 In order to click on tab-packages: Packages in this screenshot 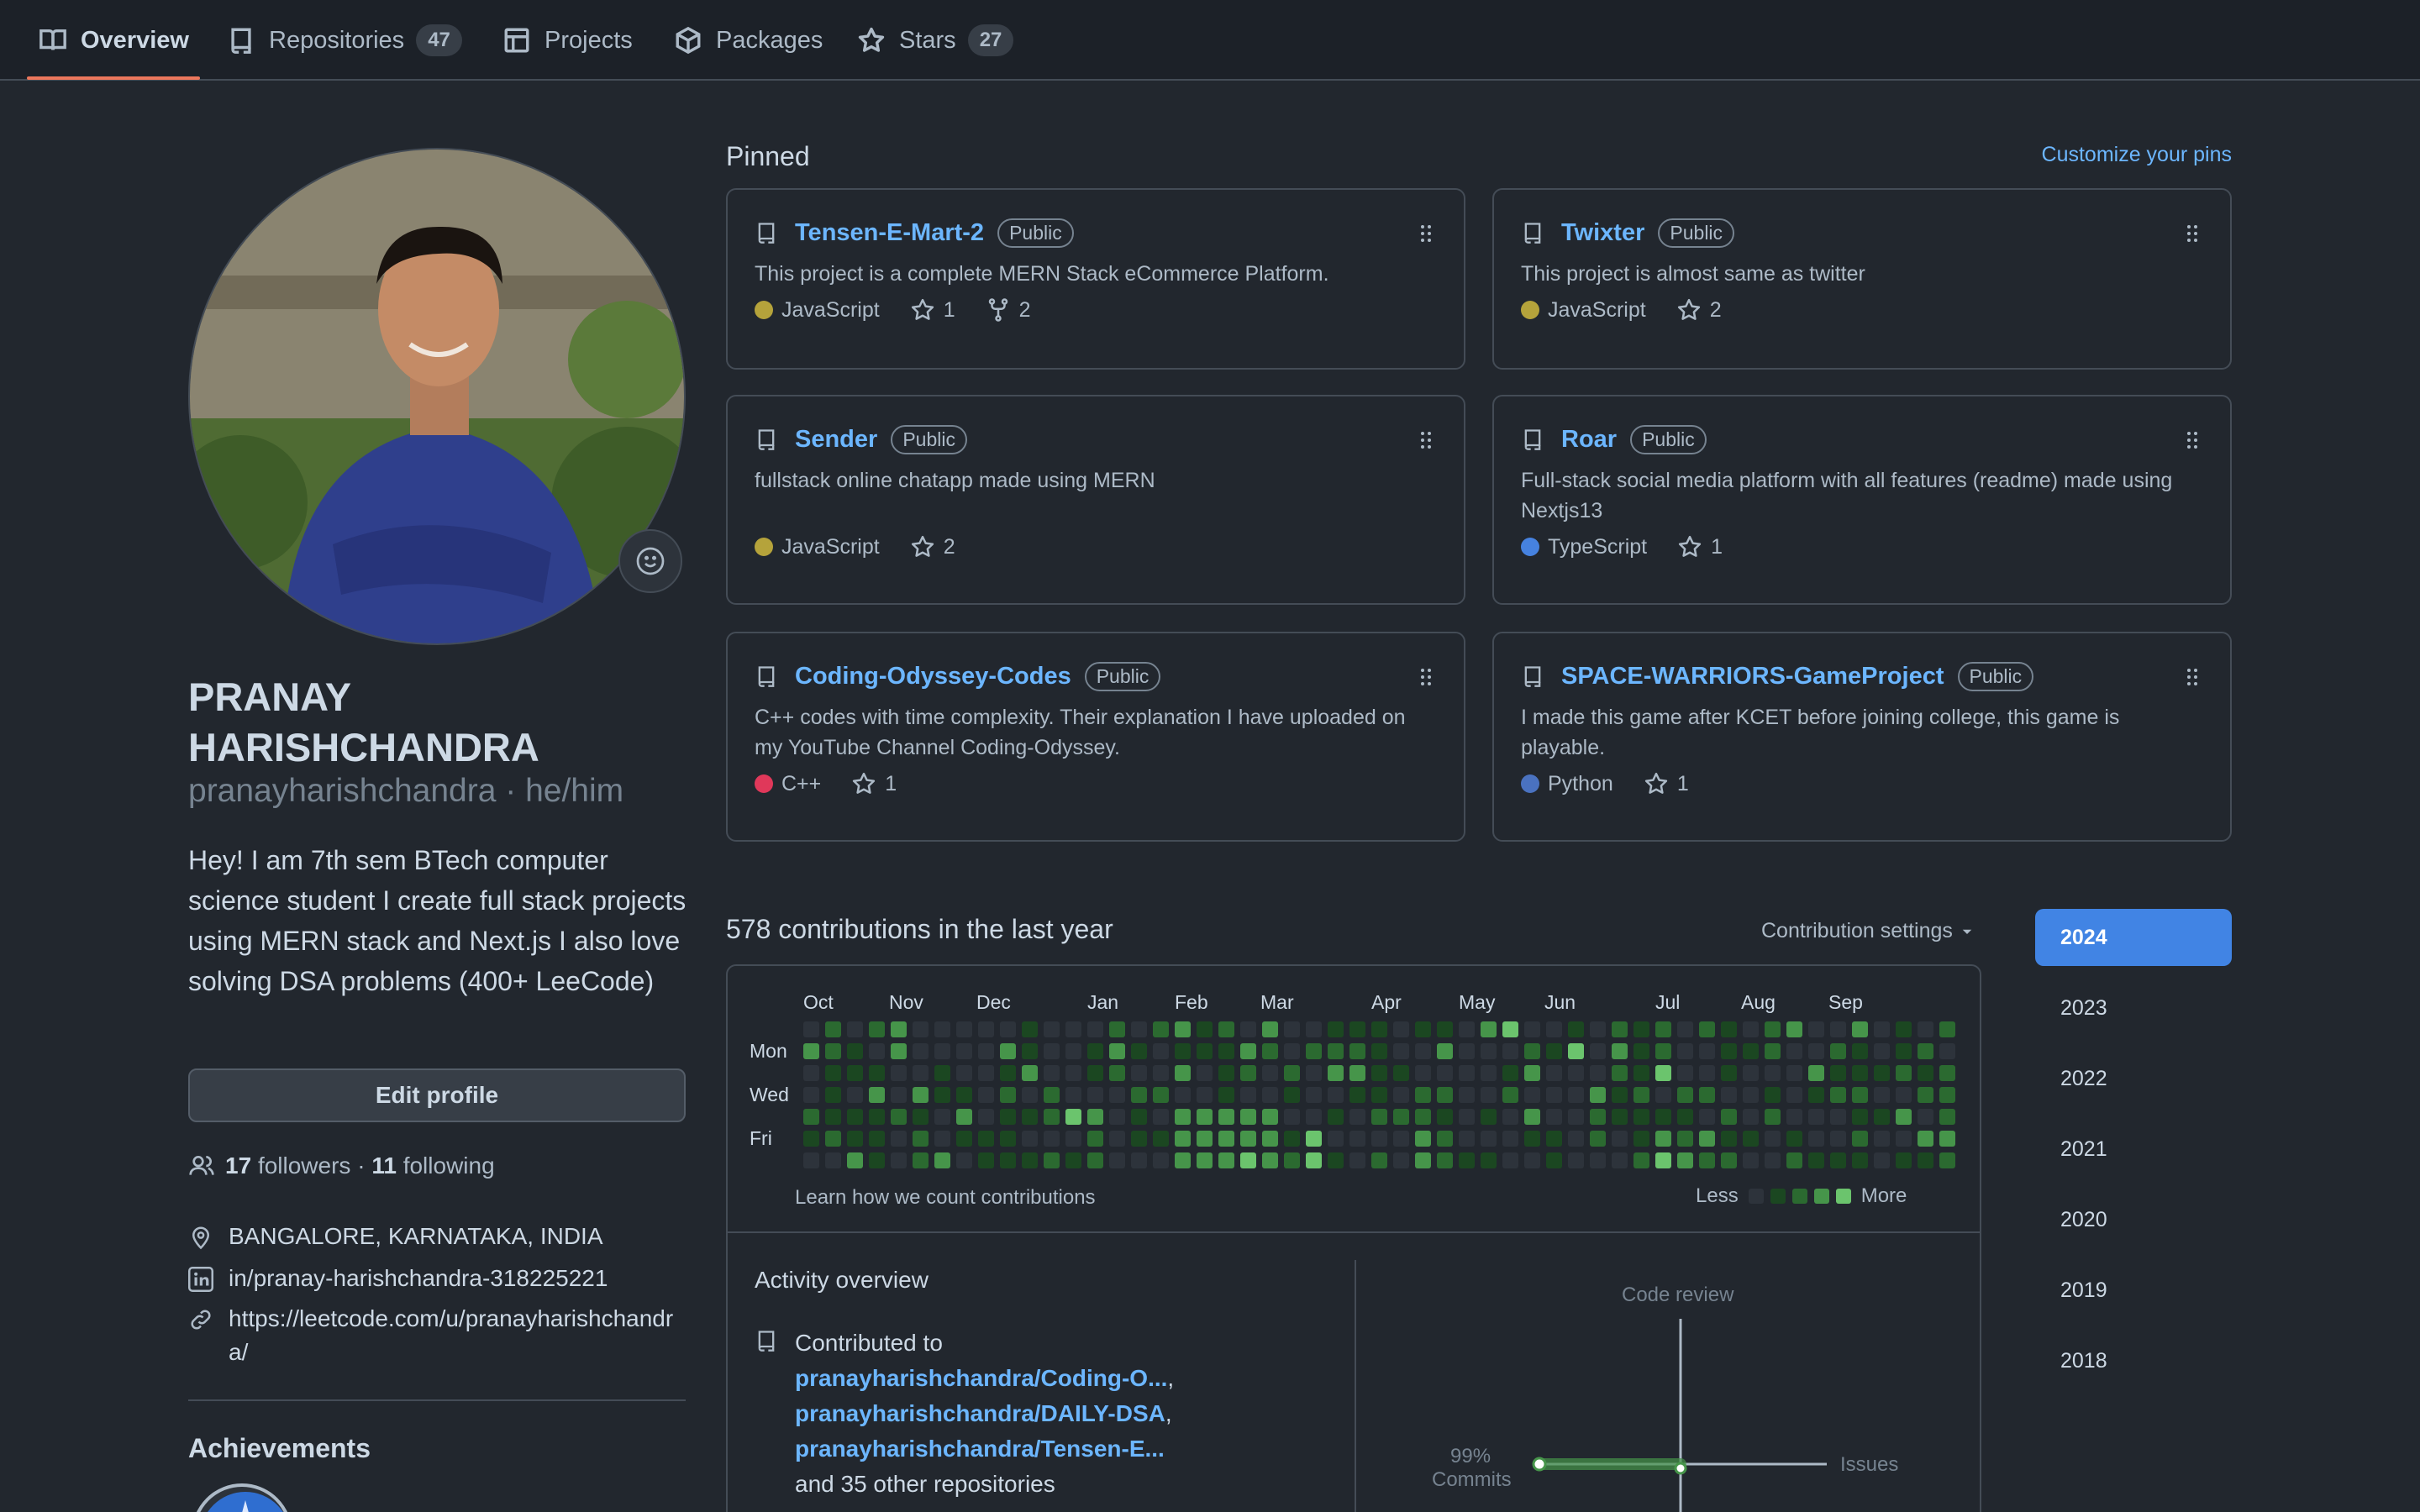, I will do `click(749, 40)`.